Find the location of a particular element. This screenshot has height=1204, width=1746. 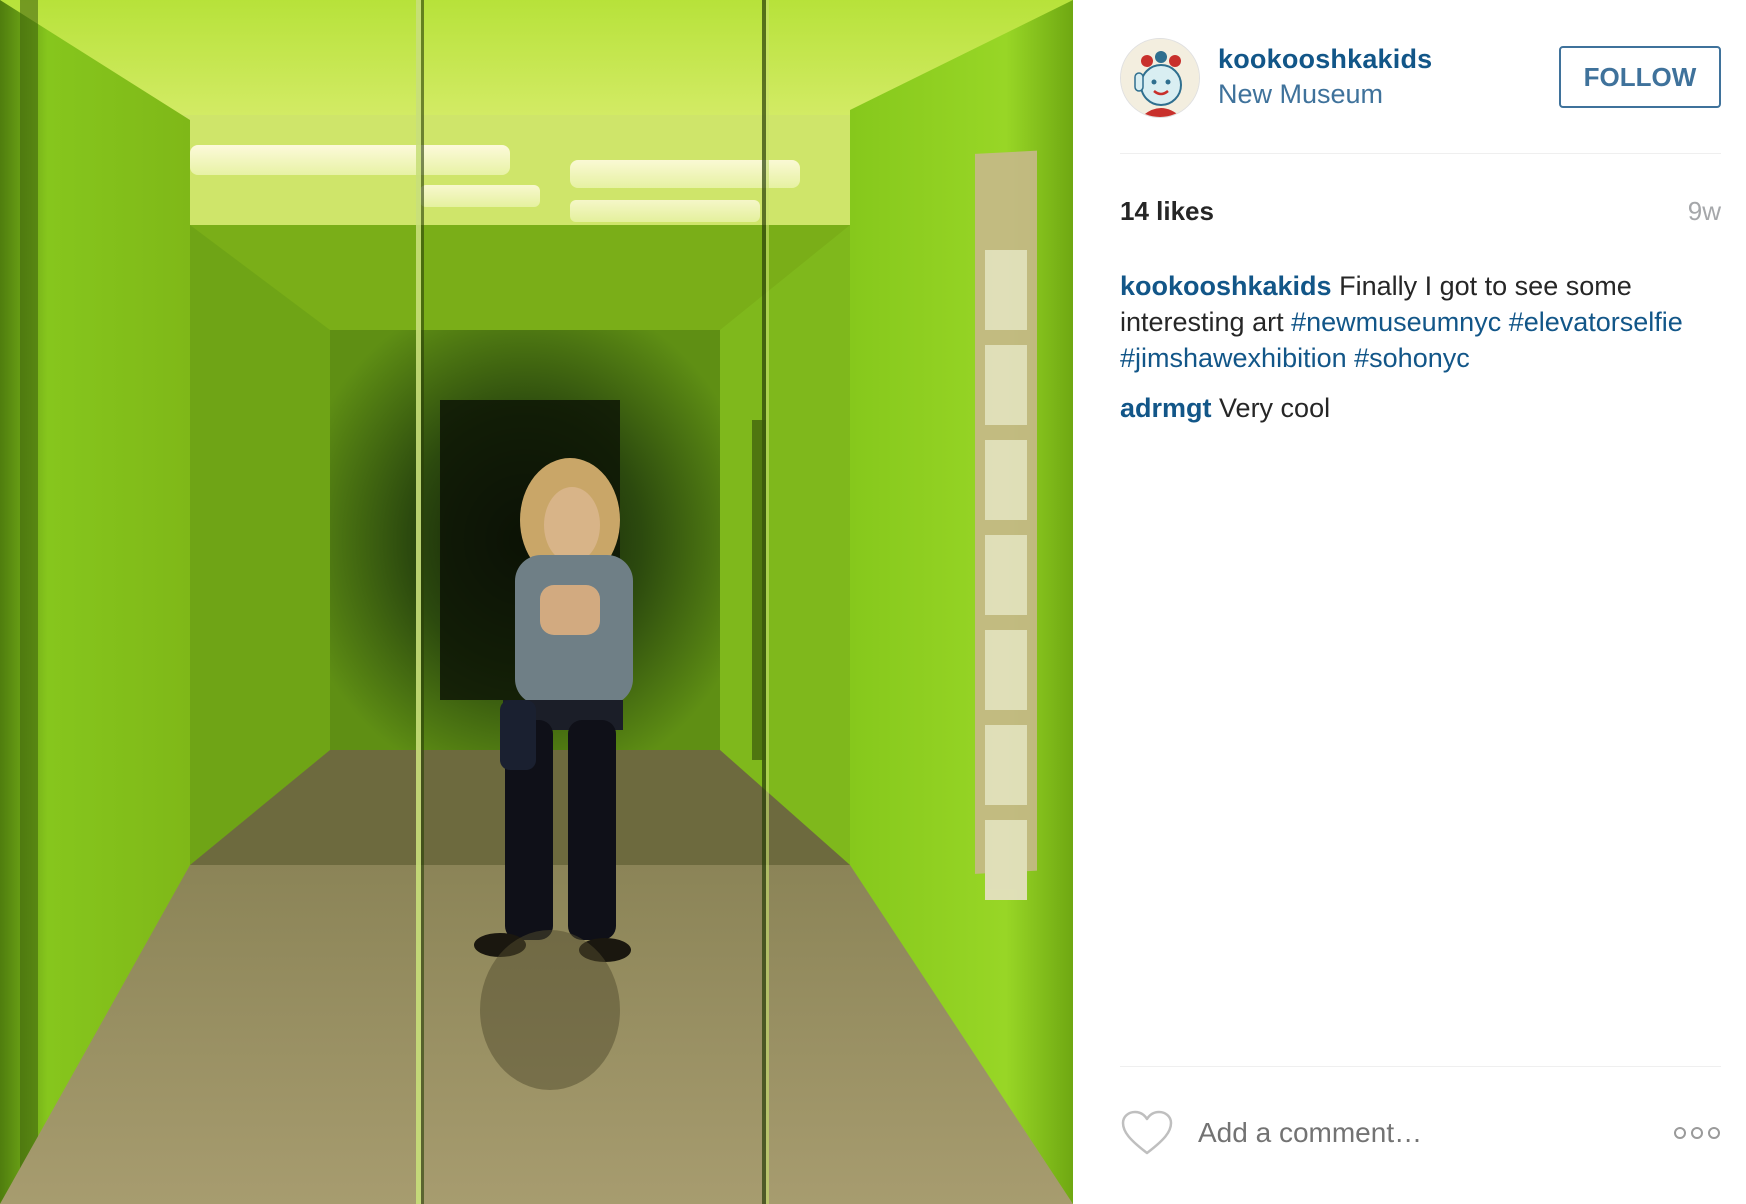

post-time-ago: 9w is located at coordinates (1704, 211).